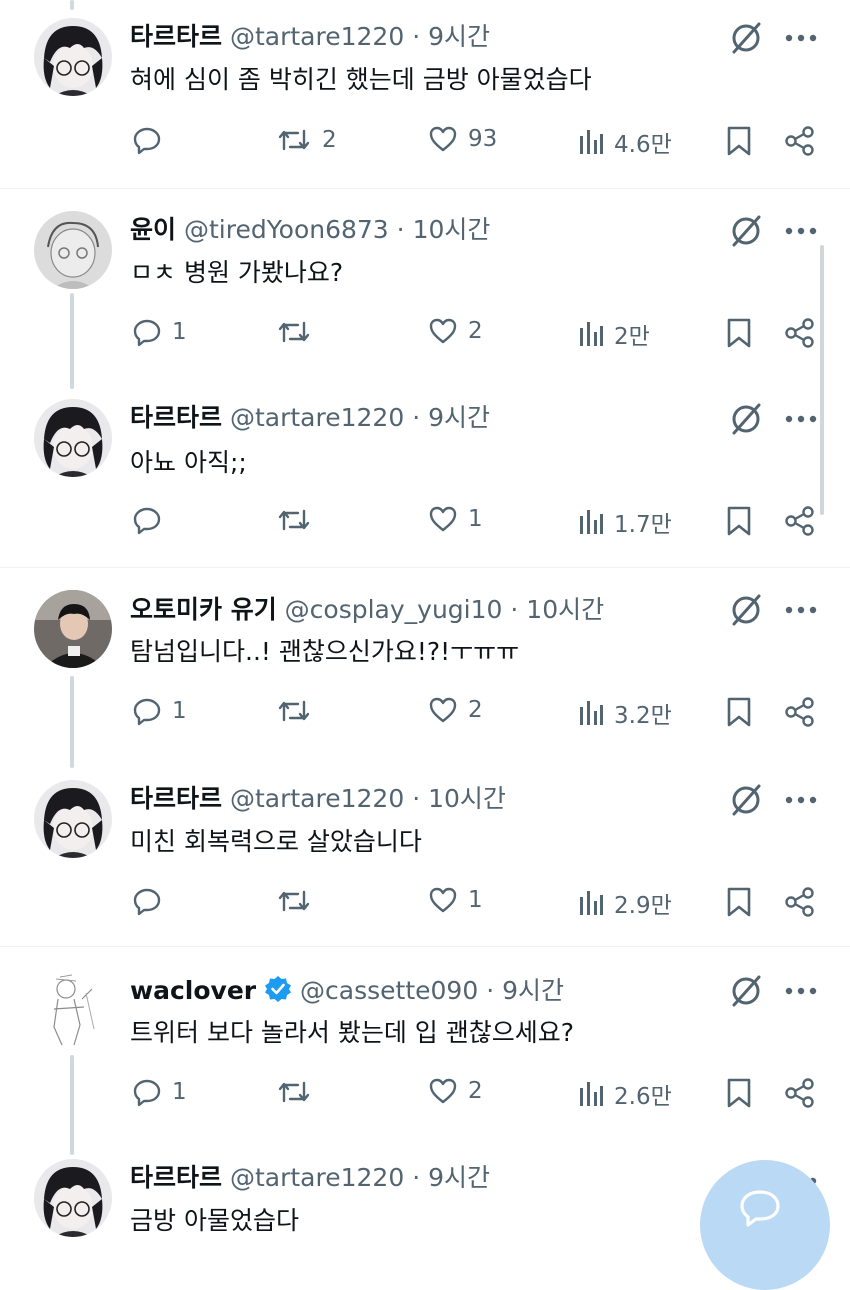  Describe the element at coordinates (306, 140) in the screenshot. I see `retweet-button: 2` at that location.